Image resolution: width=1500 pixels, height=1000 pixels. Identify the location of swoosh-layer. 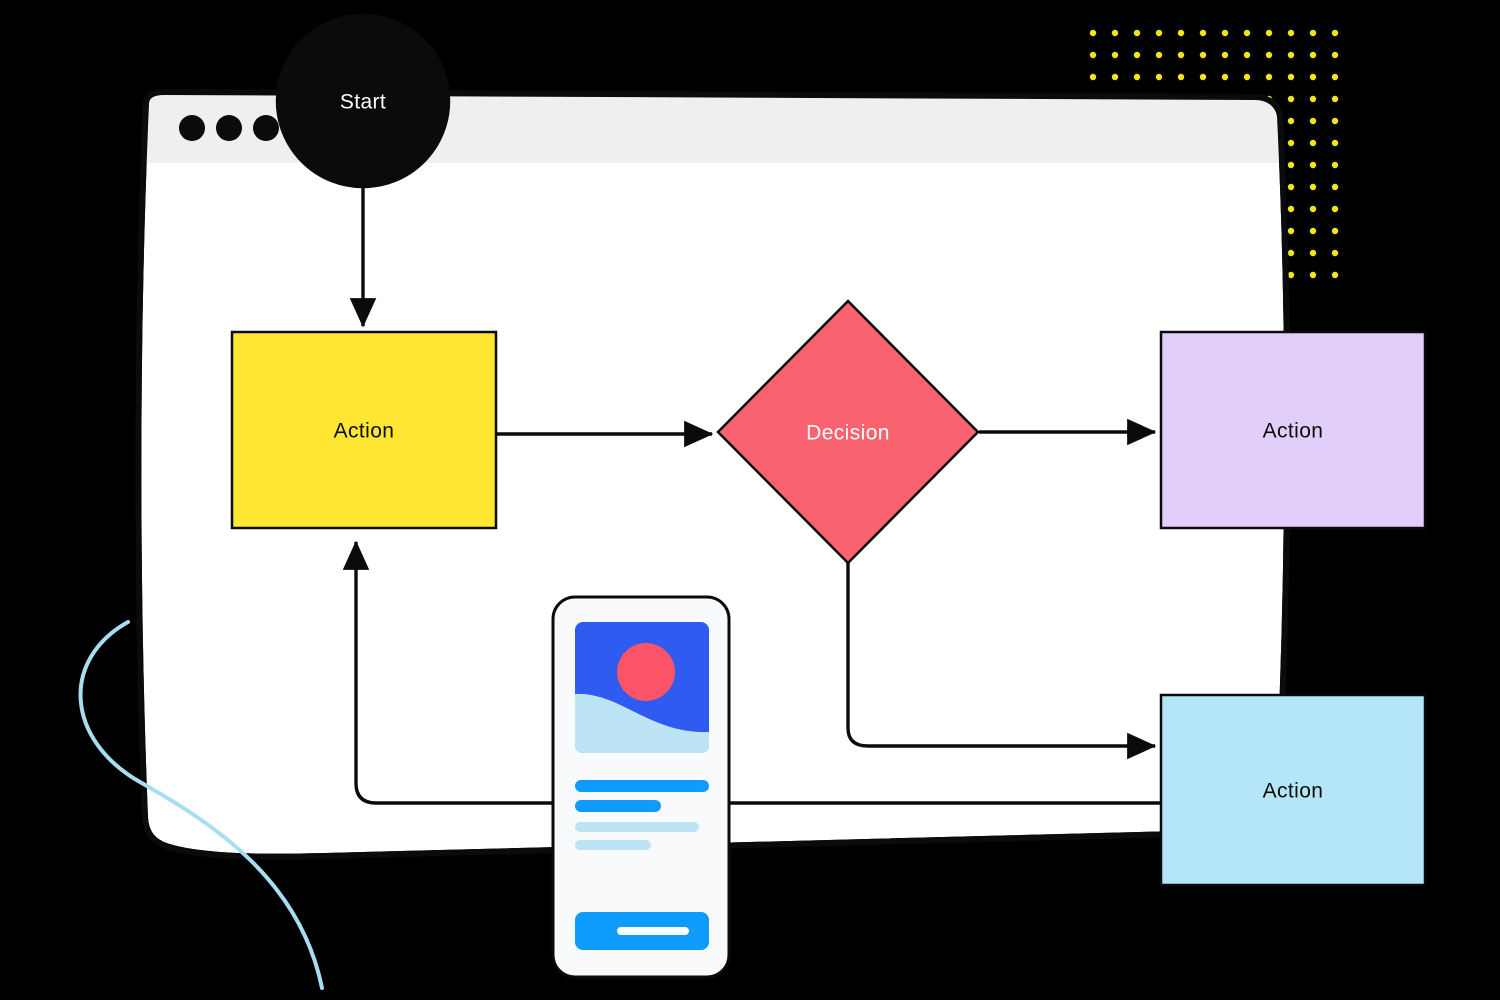
(201, 805).